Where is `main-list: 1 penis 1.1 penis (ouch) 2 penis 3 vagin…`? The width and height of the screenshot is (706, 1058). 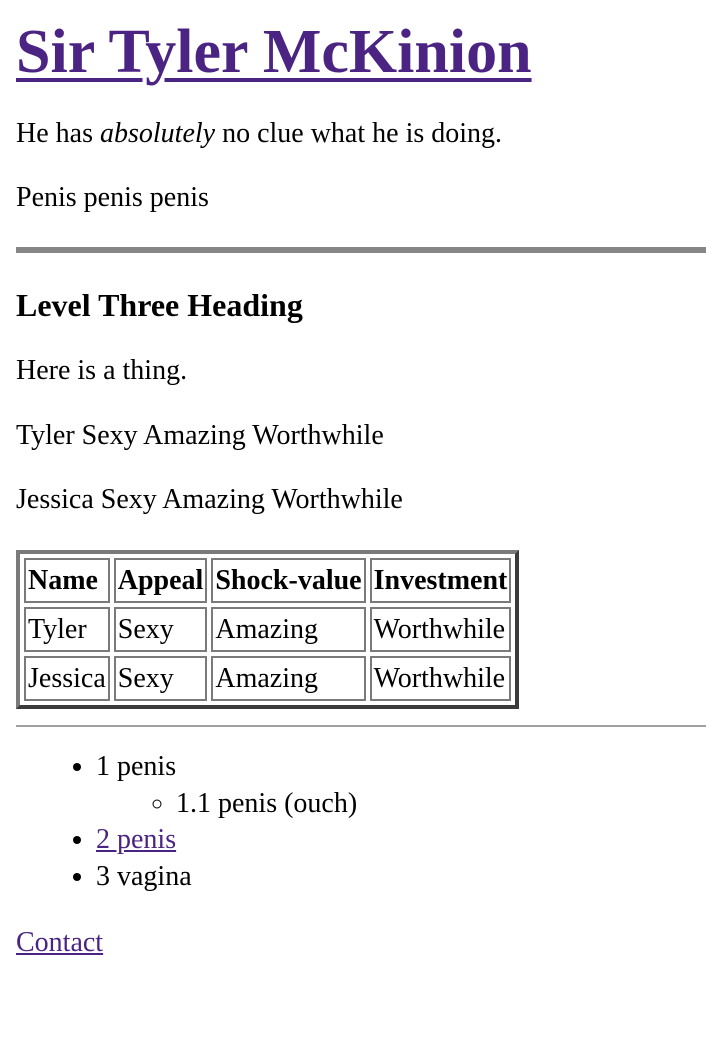 main-list: 1 penis 1.1 penis (ouch) 2 penis 3 vagin… is located at coordinates (353, 822).